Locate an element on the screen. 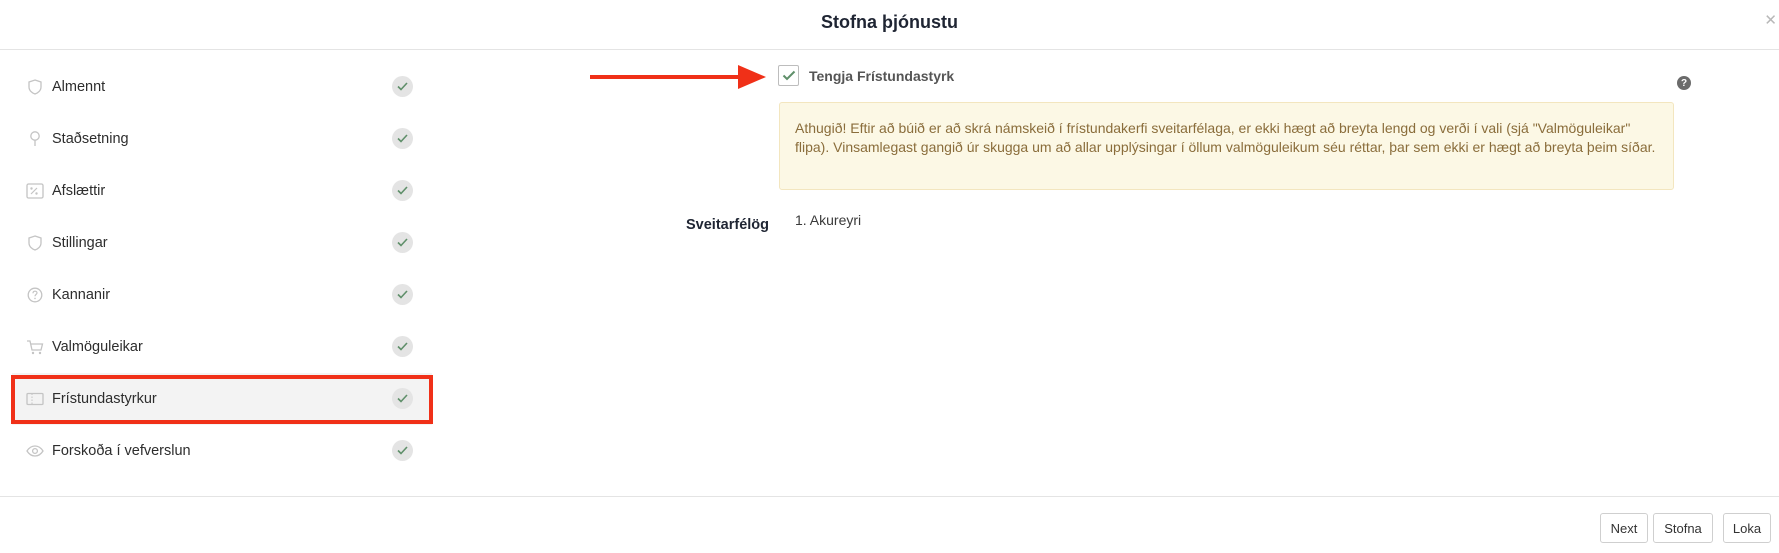 The width and height of the screenshot is (1779, 553). discount-icon is located at coordinates (35, 191).